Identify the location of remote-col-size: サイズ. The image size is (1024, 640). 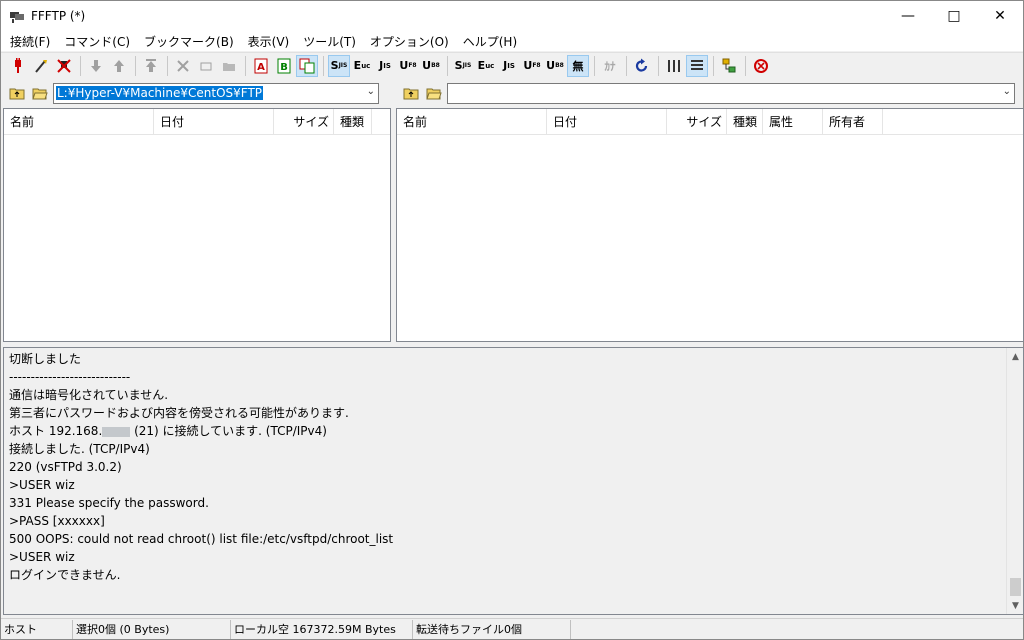
(697, 122).